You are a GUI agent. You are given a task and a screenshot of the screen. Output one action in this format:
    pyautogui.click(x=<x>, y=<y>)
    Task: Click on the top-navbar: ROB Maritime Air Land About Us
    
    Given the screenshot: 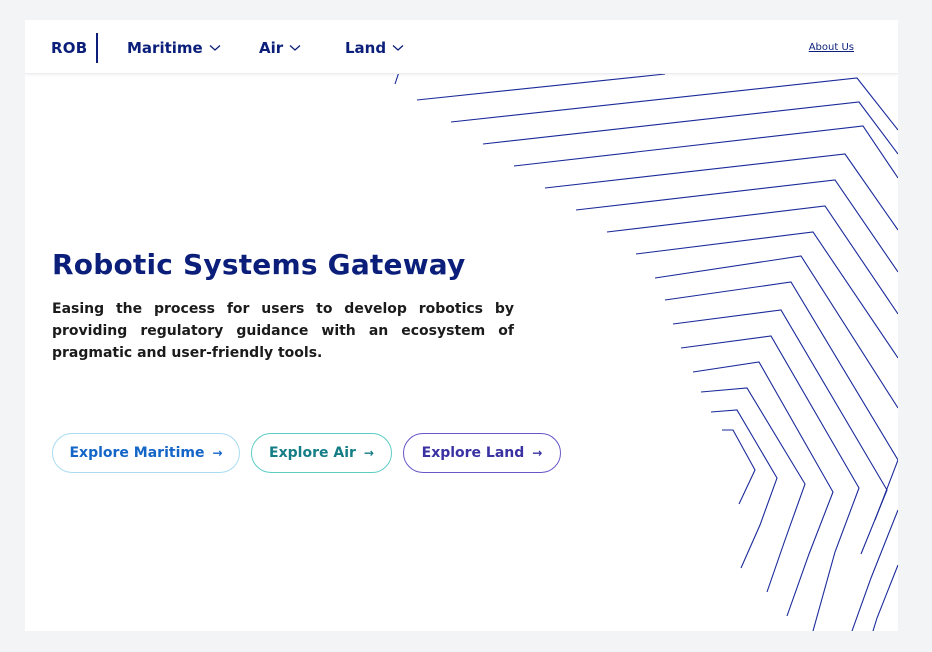 What is the action you would take?
    pyautogui.click(x=461, y=47)
    